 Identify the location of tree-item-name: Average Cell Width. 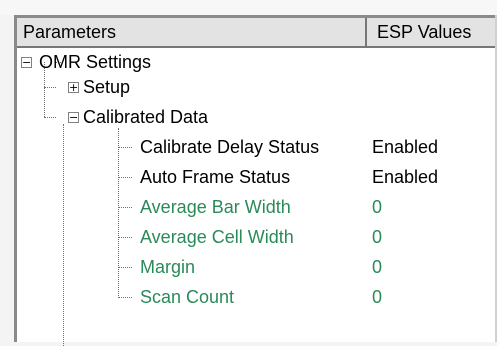
(217, 237).